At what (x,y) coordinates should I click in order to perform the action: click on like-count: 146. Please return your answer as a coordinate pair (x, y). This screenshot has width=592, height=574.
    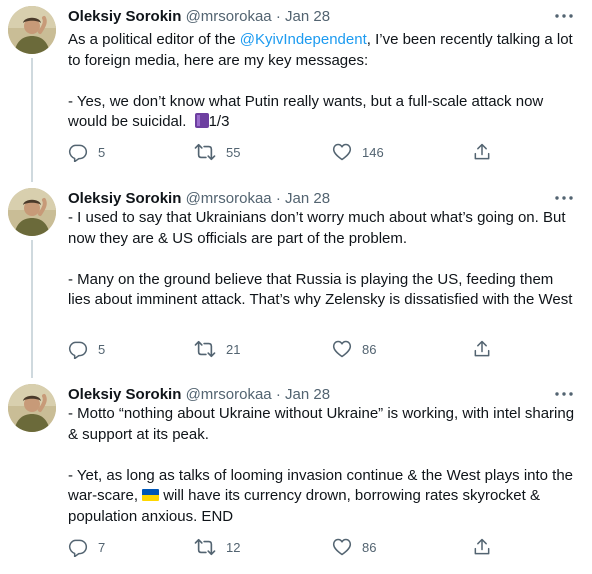
    Looking at the image, I should click on (373, 152).